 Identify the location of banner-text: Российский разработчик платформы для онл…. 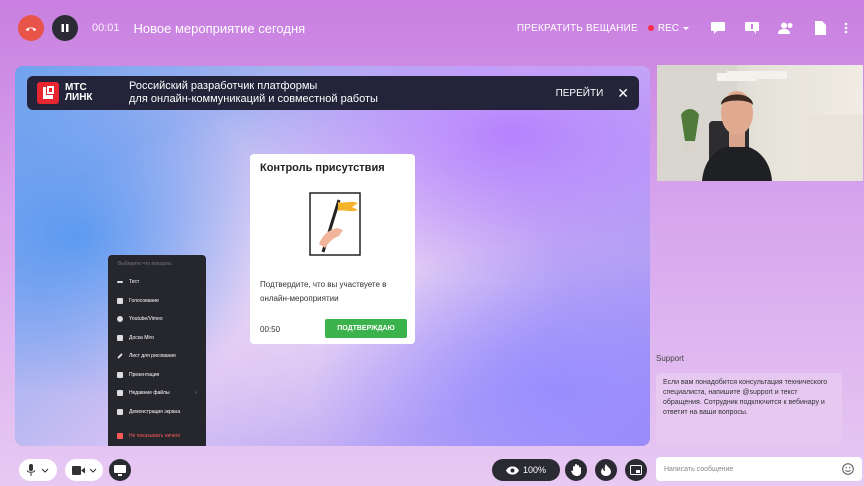
(253, 93).